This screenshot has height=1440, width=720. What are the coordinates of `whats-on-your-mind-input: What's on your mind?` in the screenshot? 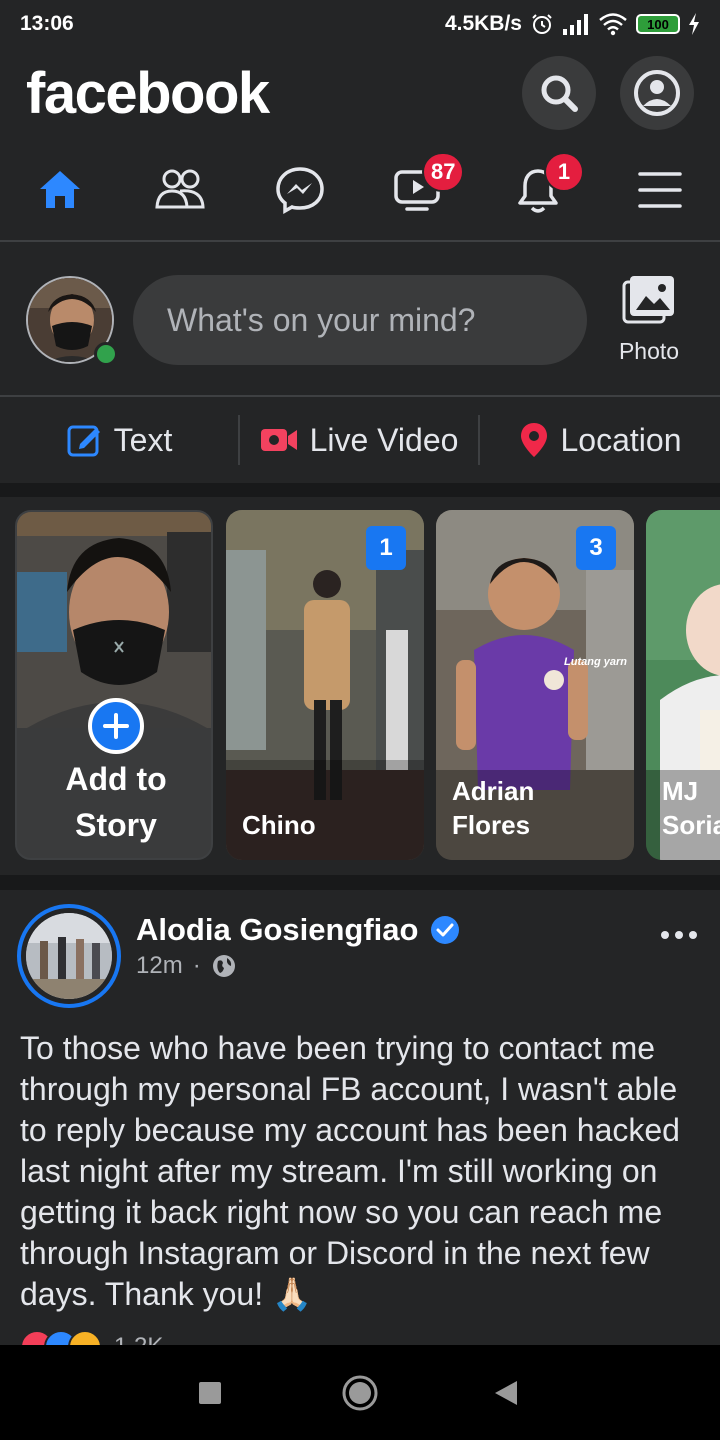 It's located at (360, 320).